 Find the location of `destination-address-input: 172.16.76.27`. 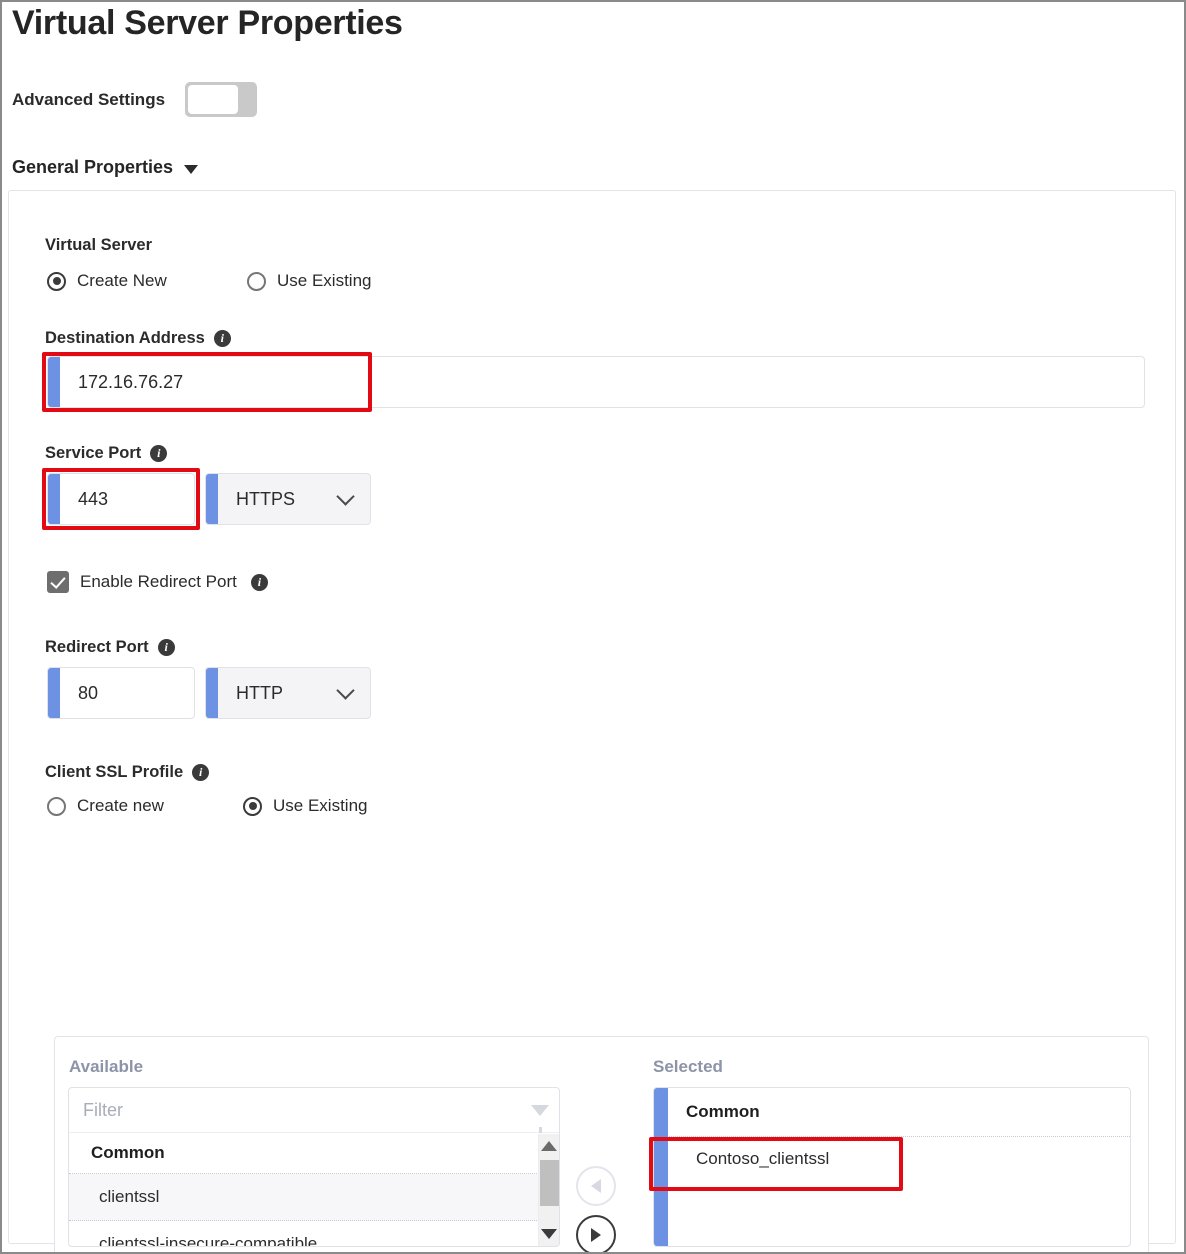

destination-address-input: 172.16.76.27 is located at coordinates (596, 382).